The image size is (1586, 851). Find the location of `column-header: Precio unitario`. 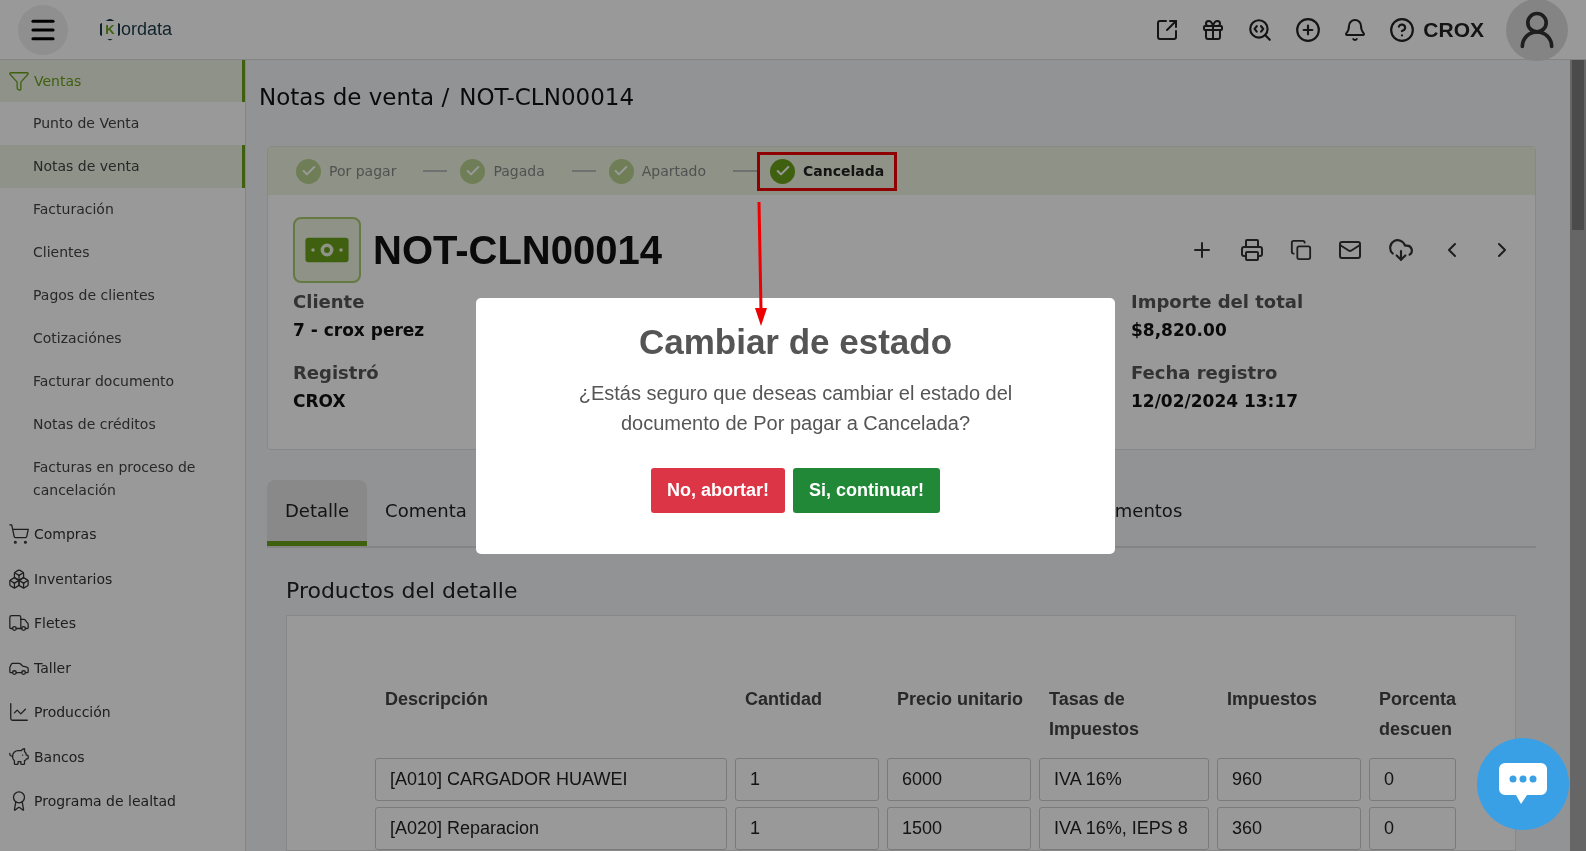

column-header: Precio unitario is located at coordinates (960, 699).